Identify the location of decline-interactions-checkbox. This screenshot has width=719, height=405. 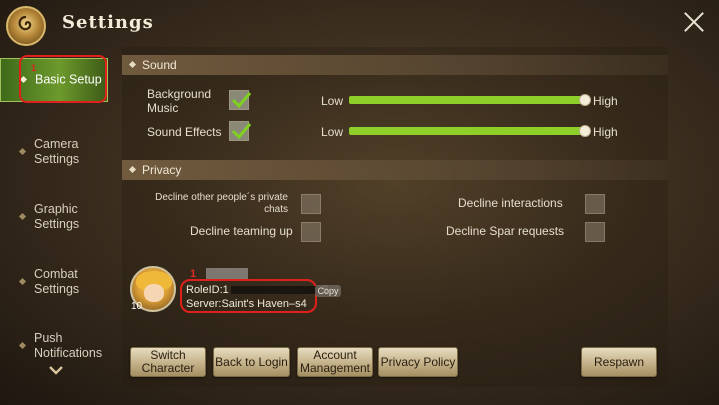
(595, 204).